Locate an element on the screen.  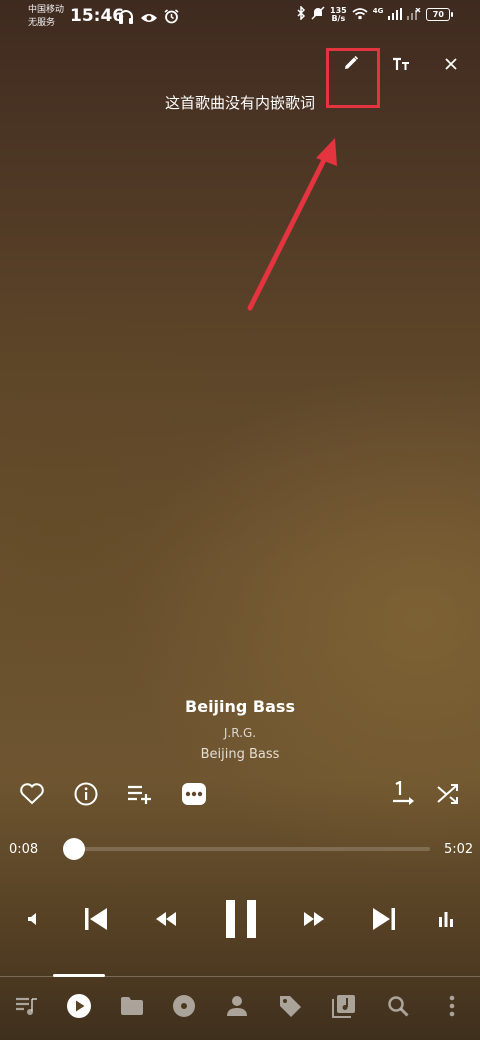
queue-music-icon is located at coordinates (27, 1008).